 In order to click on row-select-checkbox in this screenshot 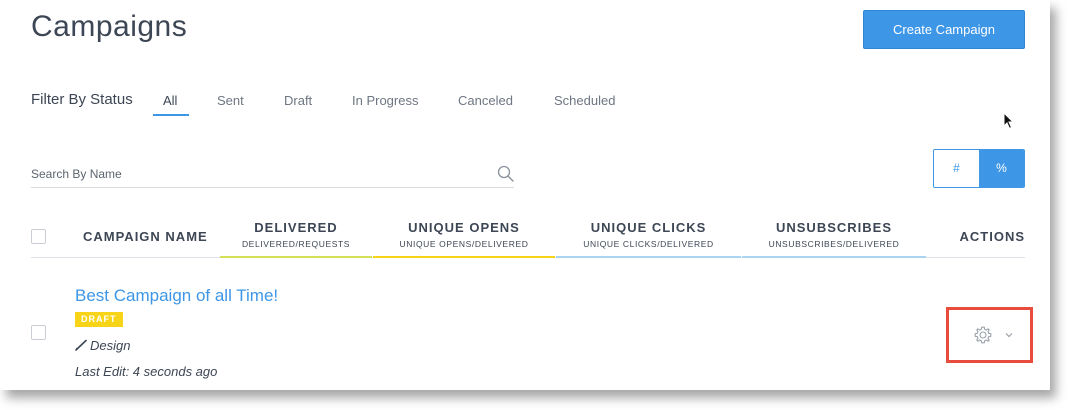, I will do `click(38, 332)`.